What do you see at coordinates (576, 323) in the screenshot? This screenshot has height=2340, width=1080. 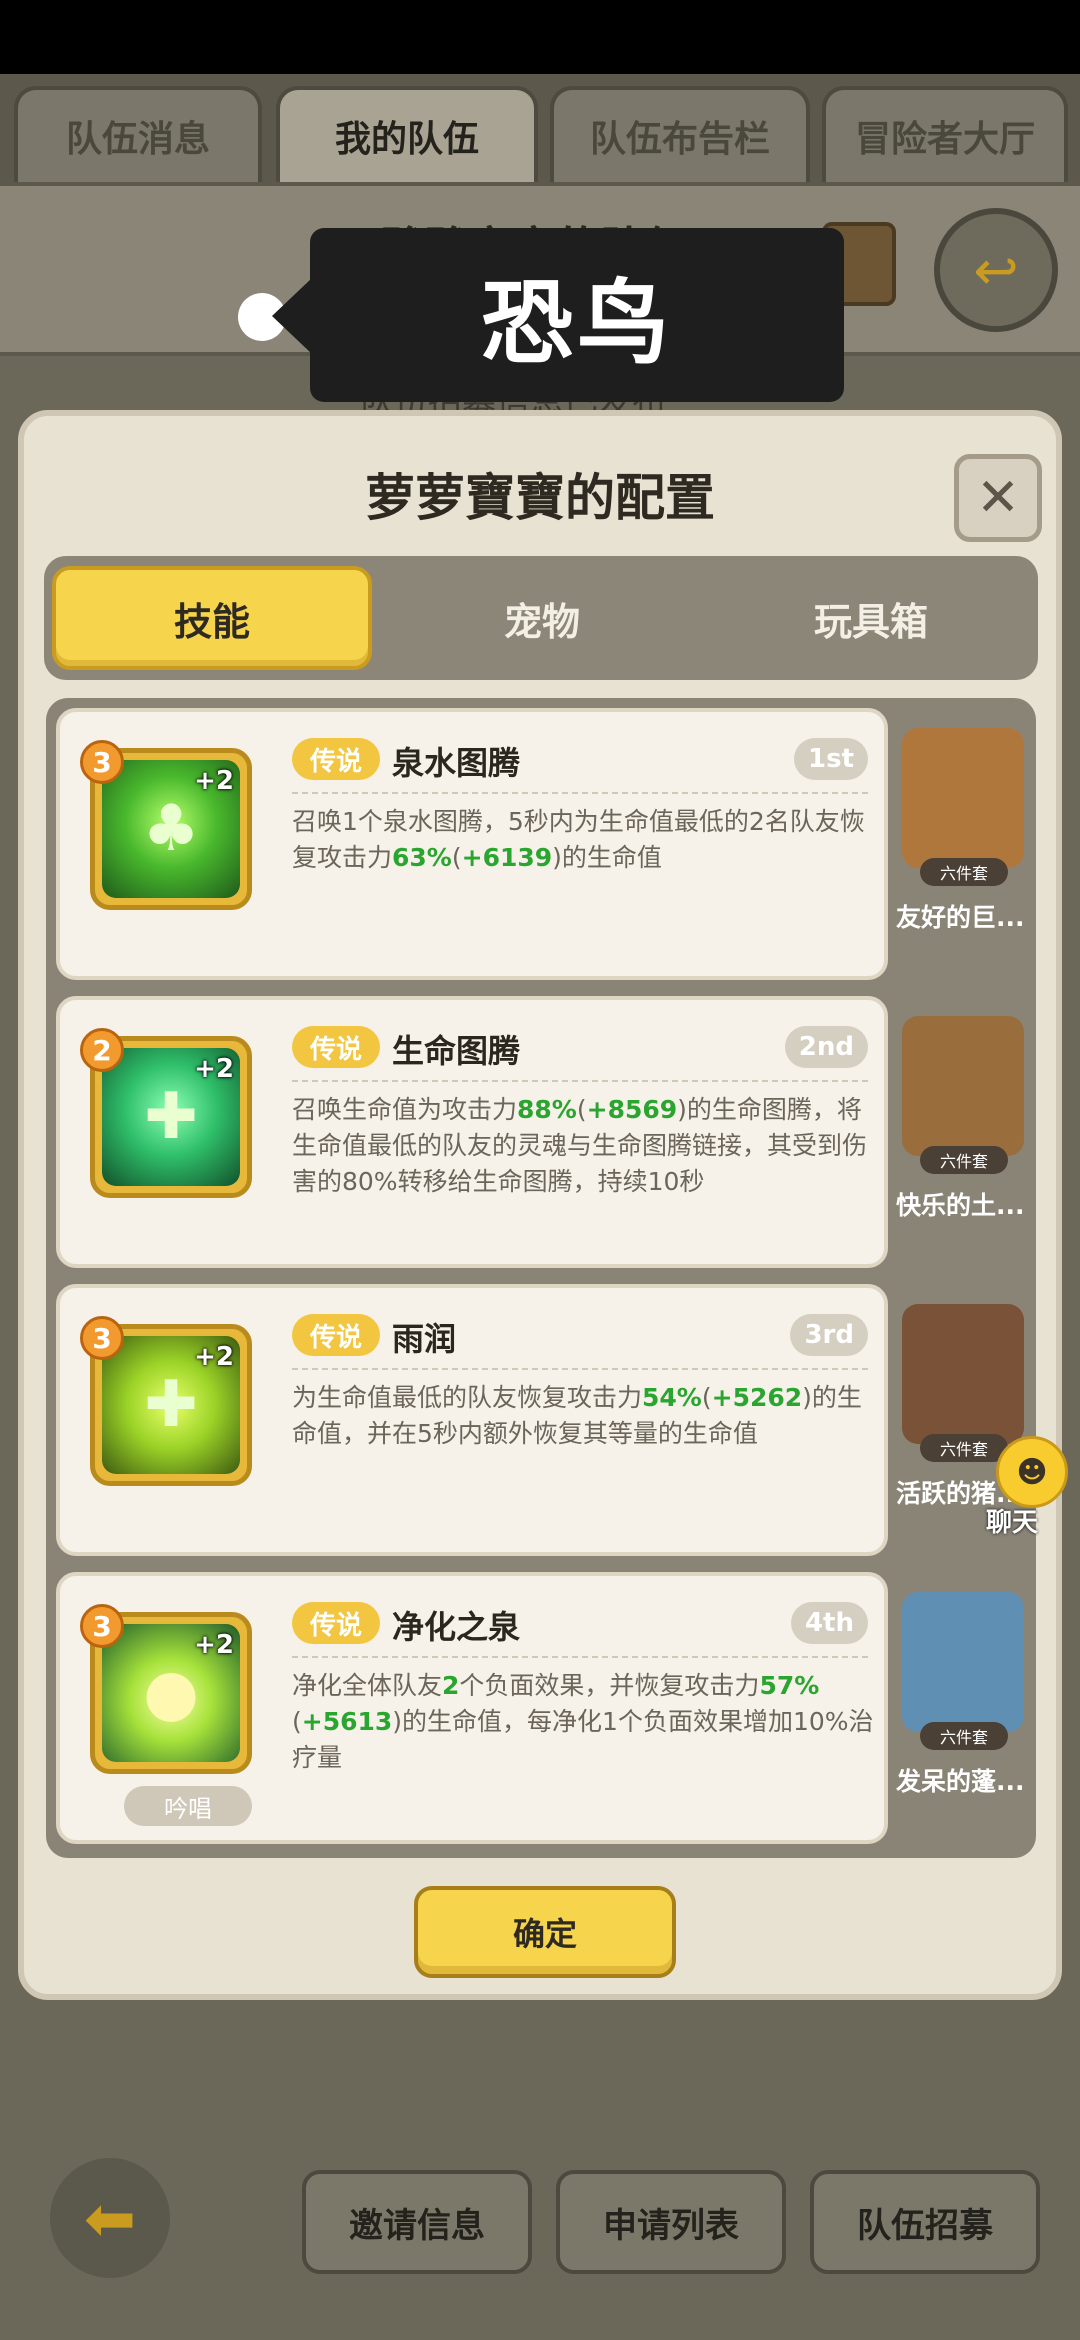 I see `tooltip-text: 恐鸟` at bounding box center [576, 323].